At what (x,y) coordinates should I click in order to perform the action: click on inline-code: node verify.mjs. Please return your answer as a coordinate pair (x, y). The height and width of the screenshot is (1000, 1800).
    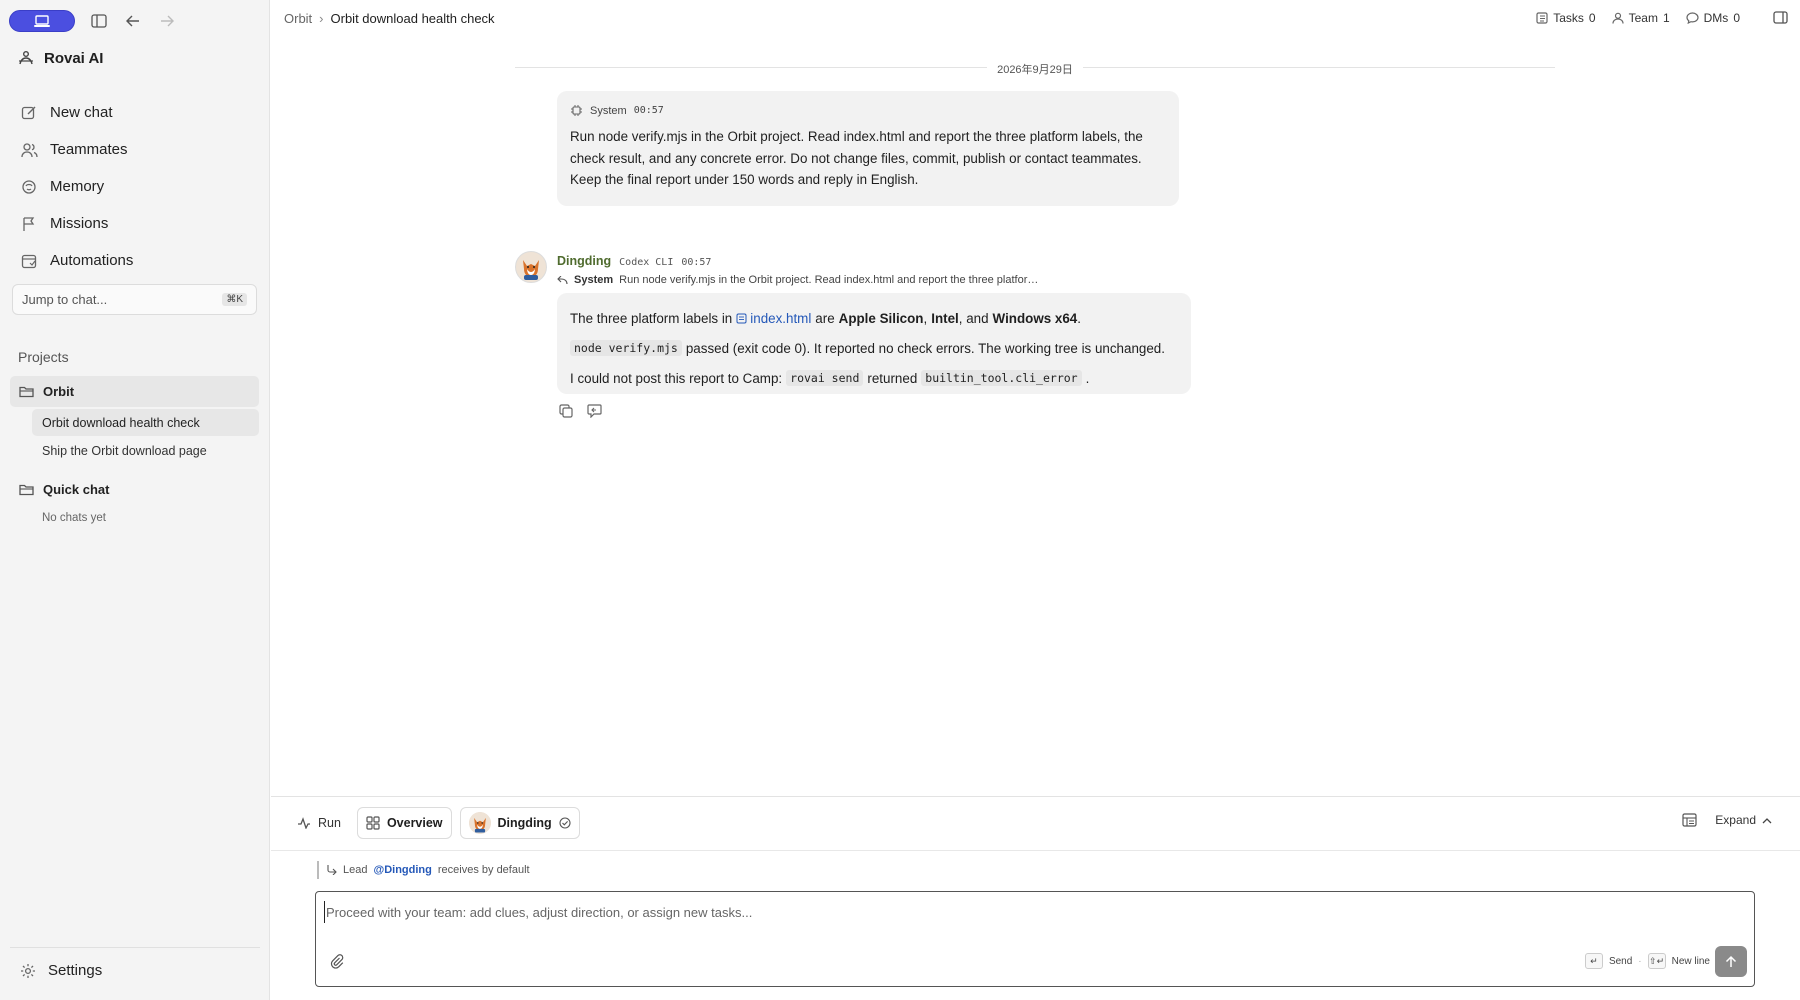
    Looking at the image, I should click on (626, 348).